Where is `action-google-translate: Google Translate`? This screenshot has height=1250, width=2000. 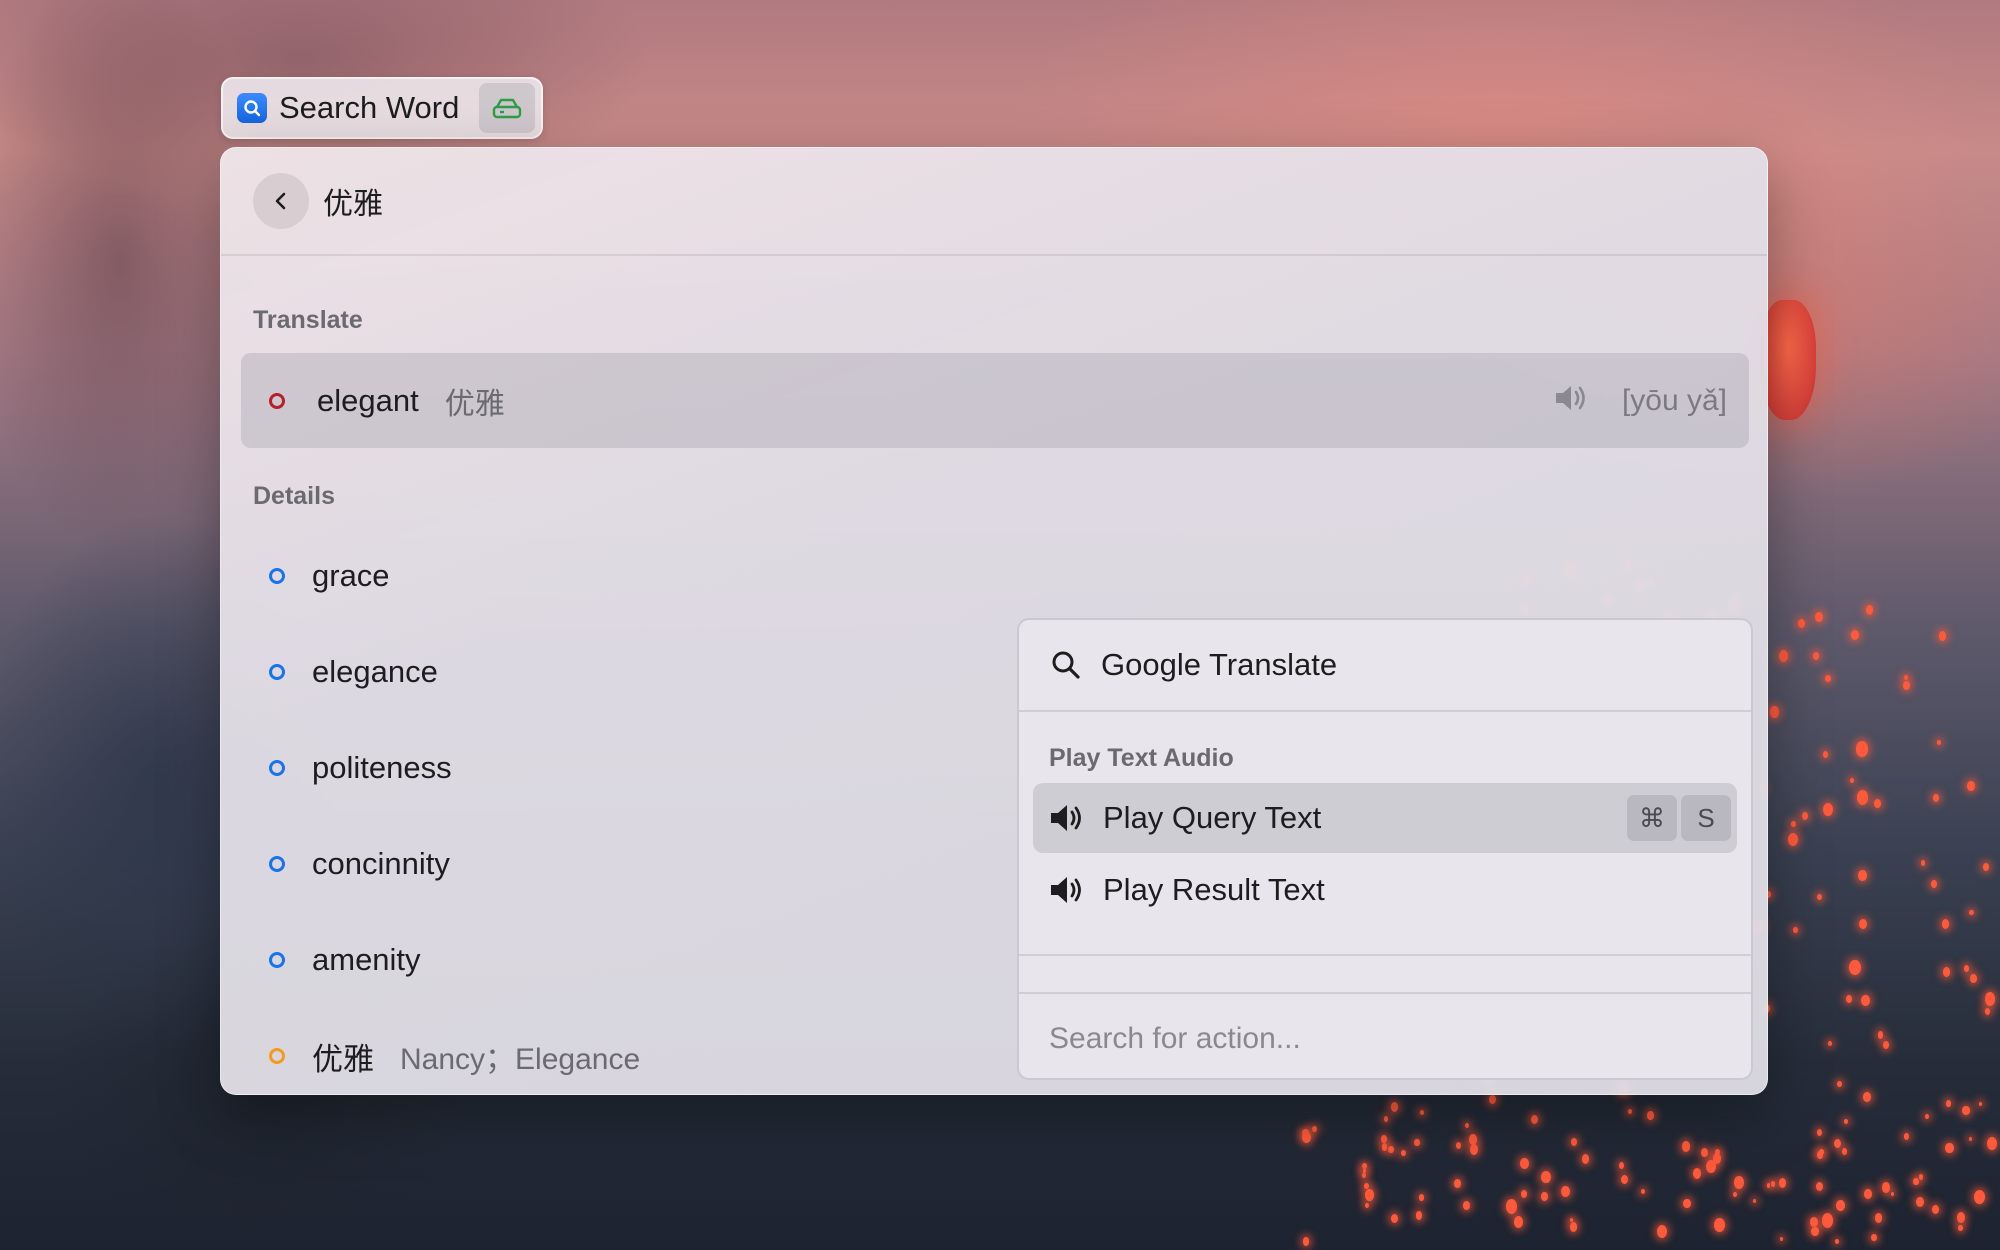
action-google-translate: Google Translate is located at coordinates (1385, 666).